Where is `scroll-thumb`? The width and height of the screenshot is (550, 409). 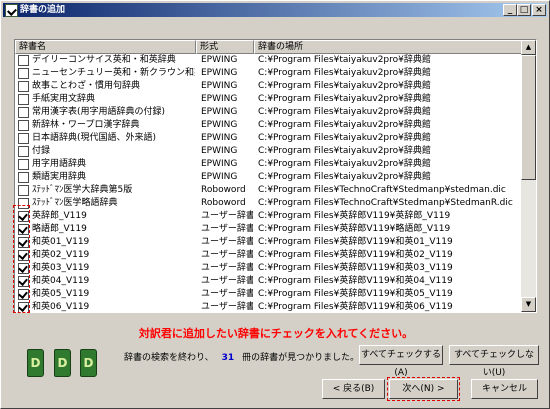 scroll-thumb is located at coordinates (528, 117).